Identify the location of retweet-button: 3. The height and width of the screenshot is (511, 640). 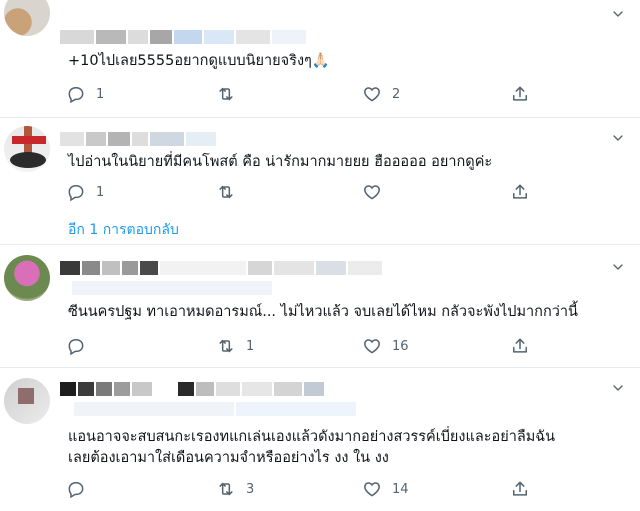
(235, 489).